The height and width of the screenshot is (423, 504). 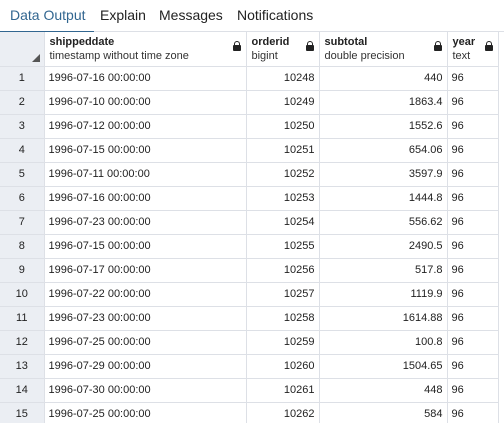 I want to click on cell-subtotal: 584, so click(x=383, y=412).